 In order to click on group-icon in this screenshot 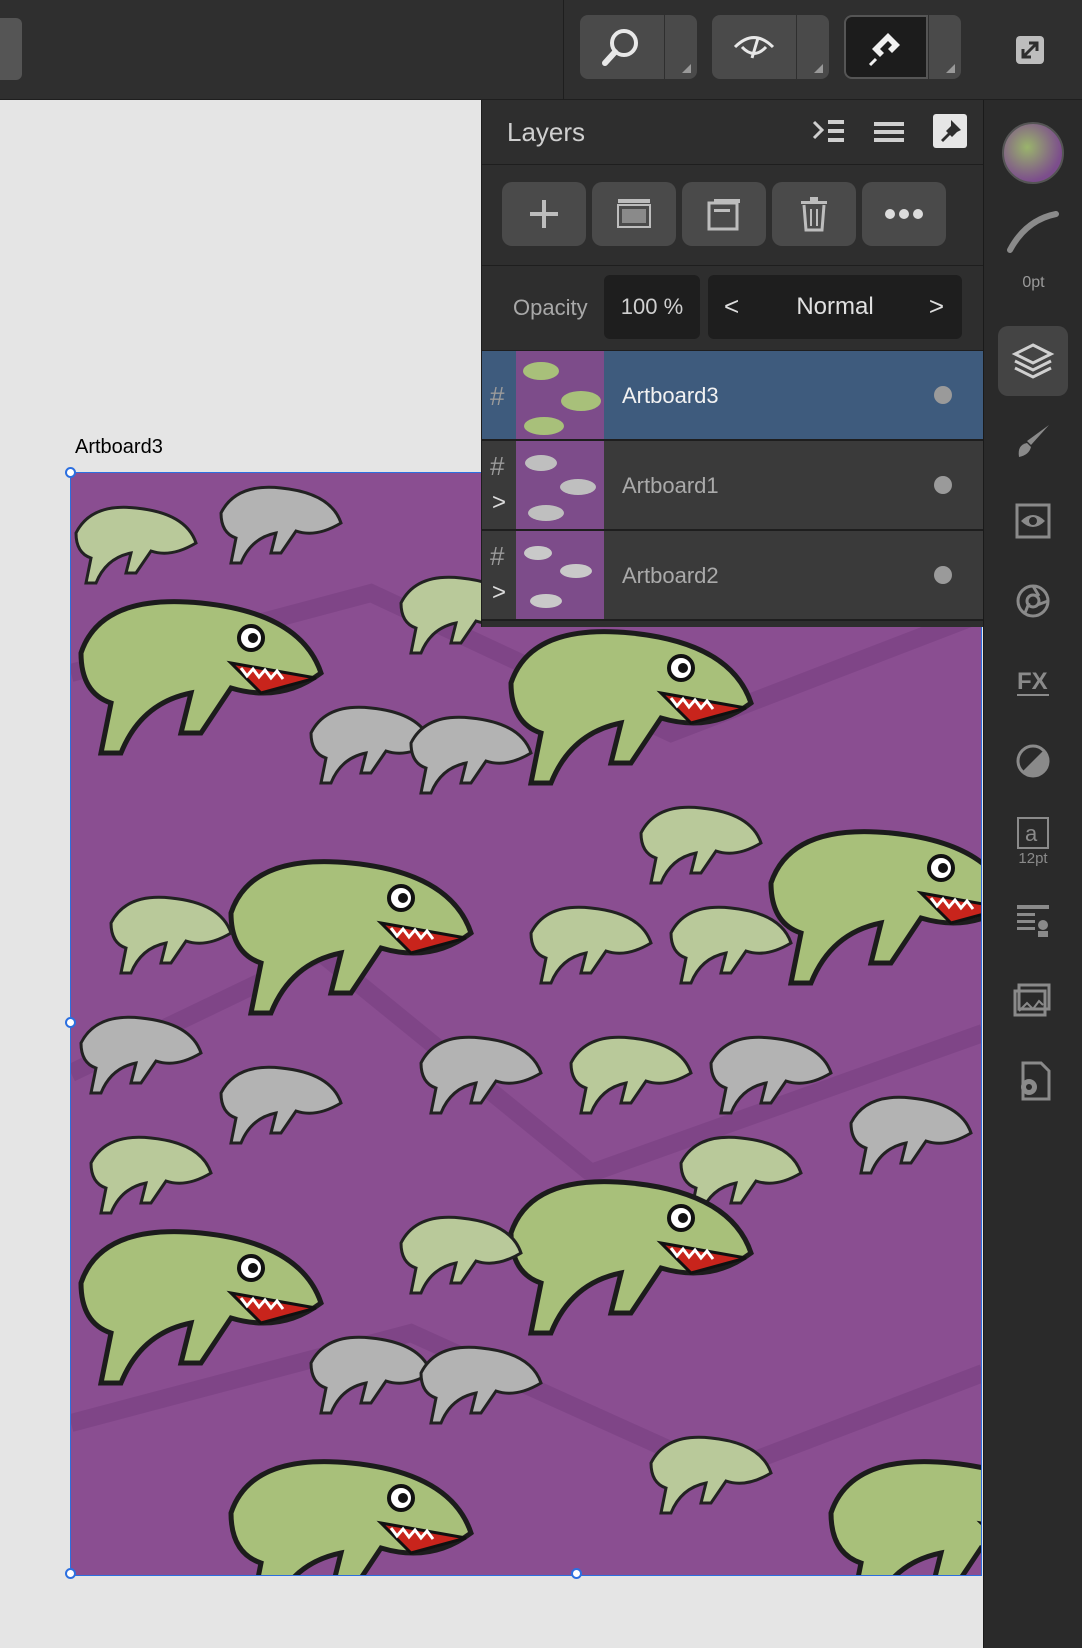, I will do `click(723, 215)`.